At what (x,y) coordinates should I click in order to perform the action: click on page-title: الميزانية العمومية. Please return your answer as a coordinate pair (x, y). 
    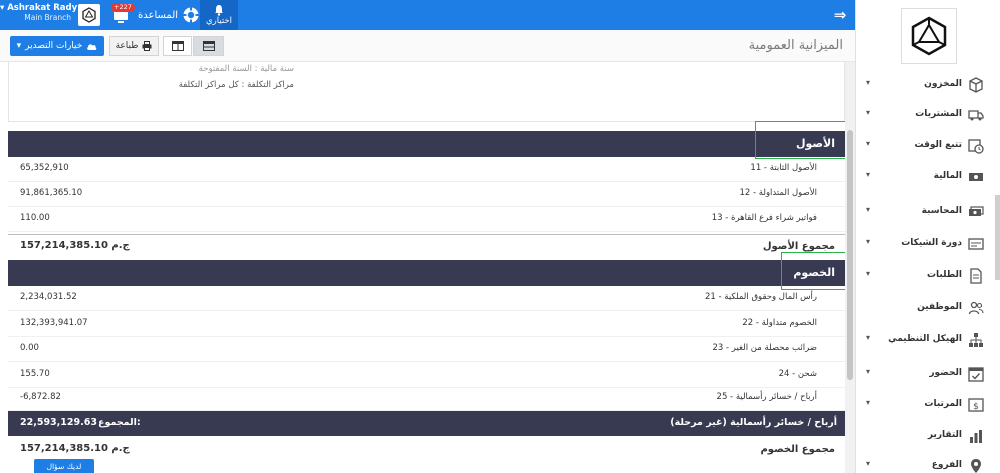
    Looking at the image, I should click on (795, 45).